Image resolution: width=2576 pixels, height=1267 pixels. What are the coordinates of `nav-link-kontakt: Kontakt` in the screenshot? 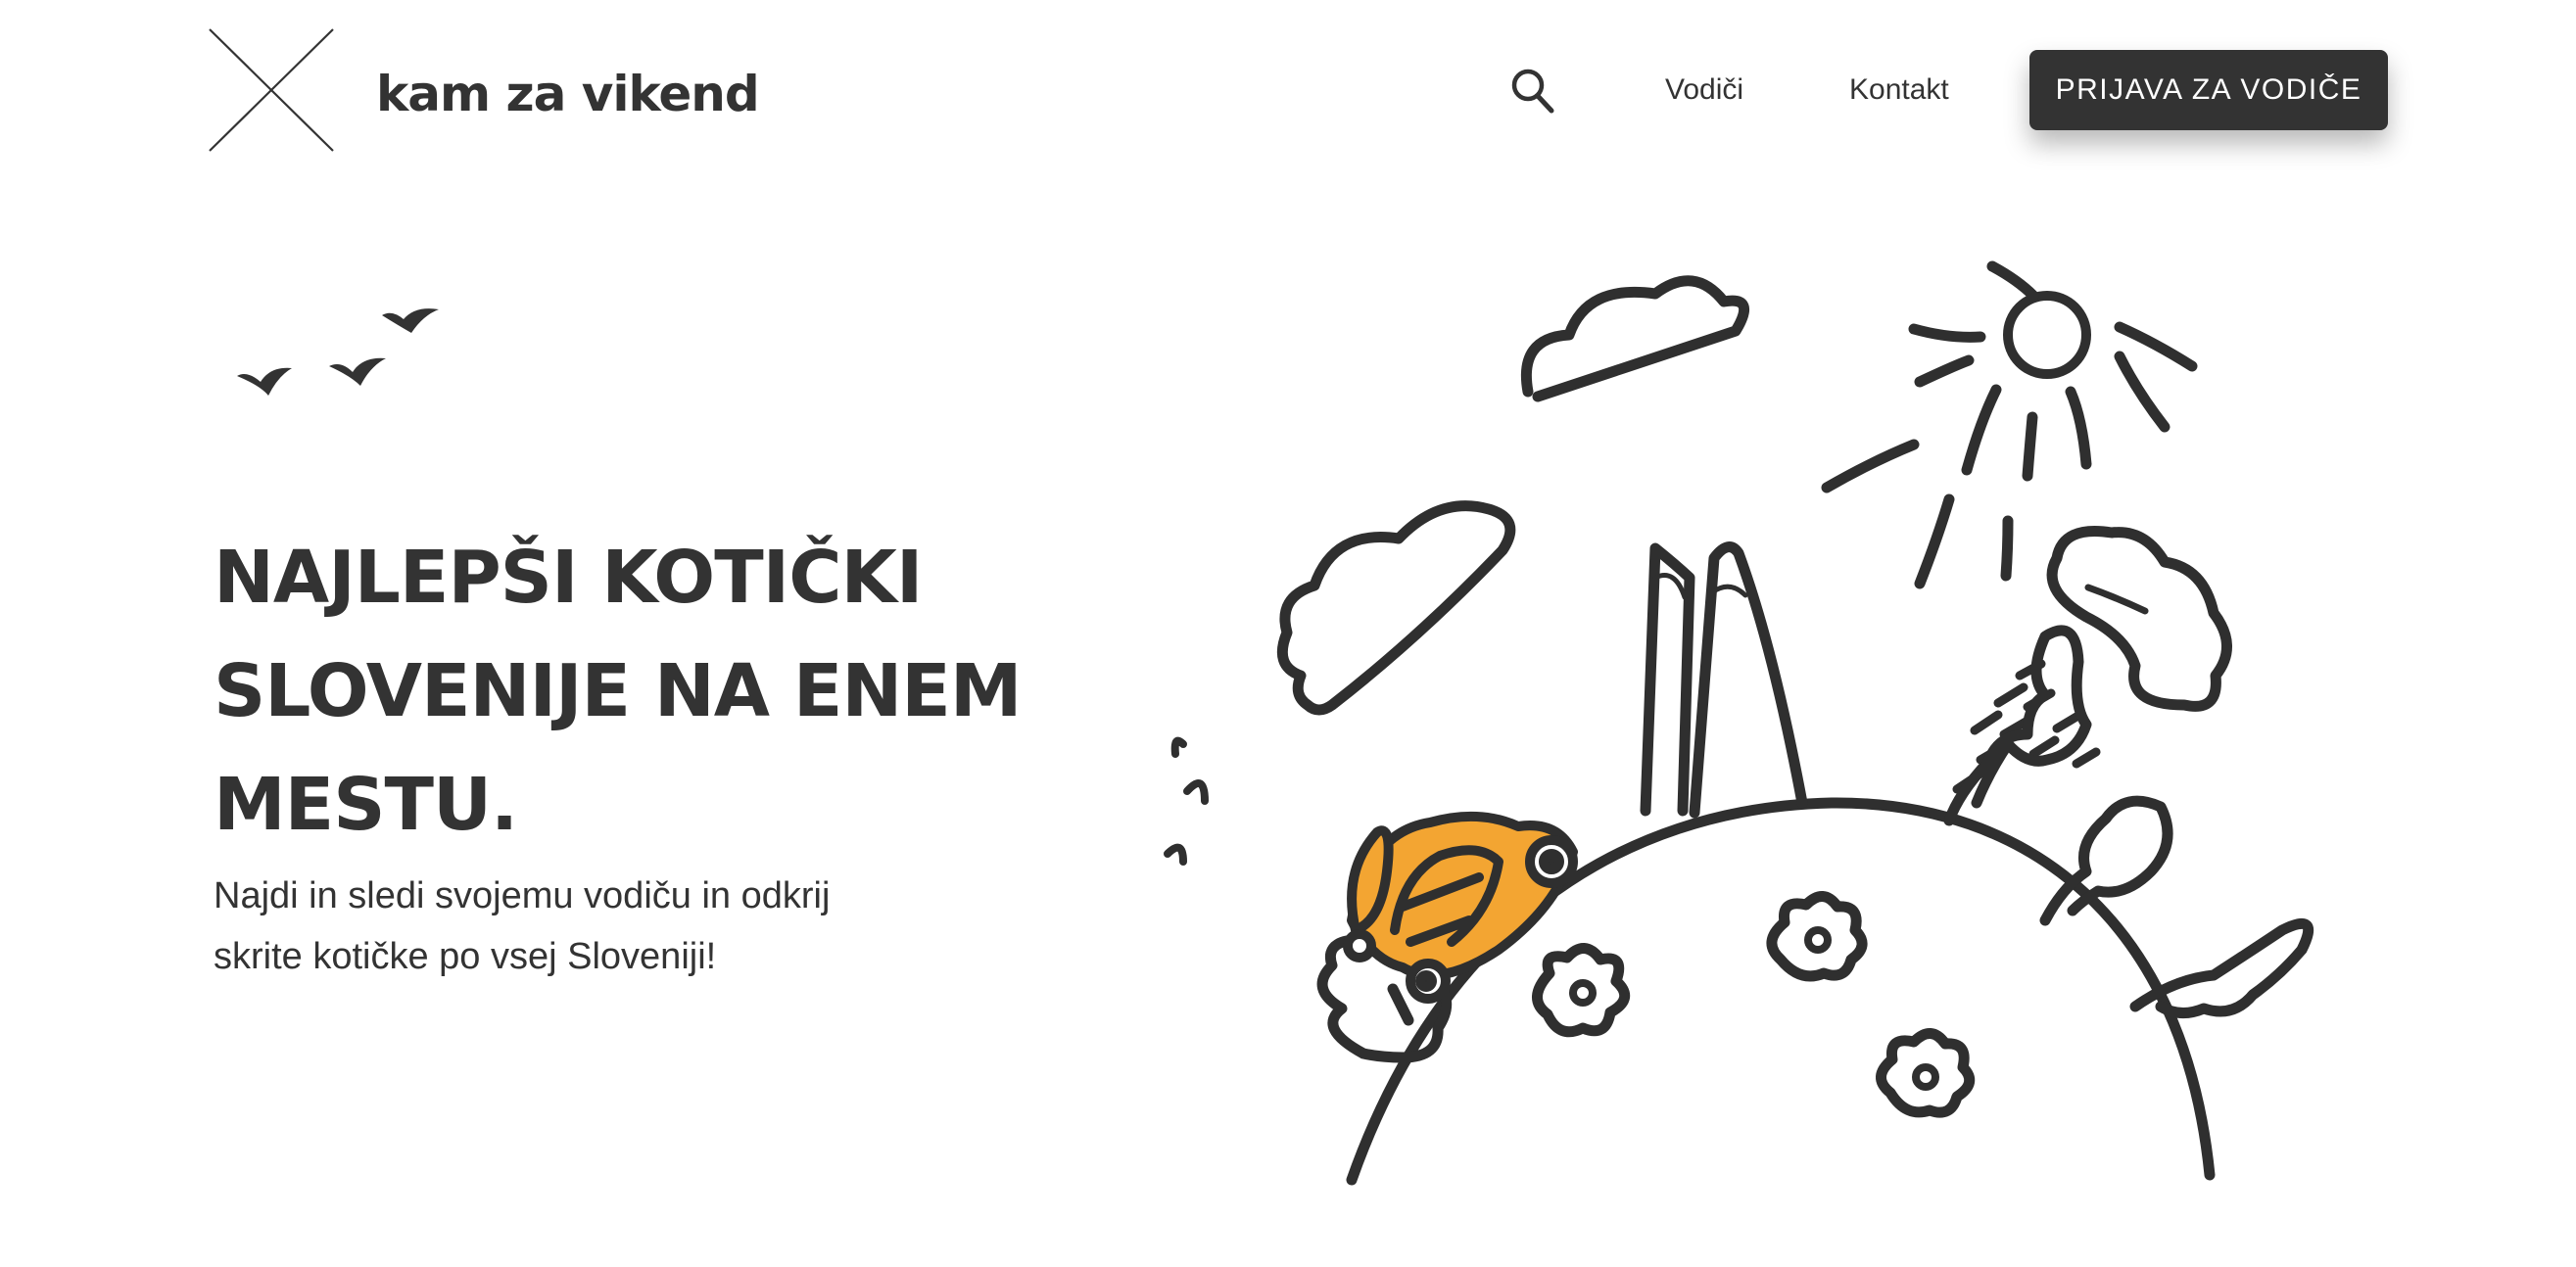 It's located at (1899, 90).